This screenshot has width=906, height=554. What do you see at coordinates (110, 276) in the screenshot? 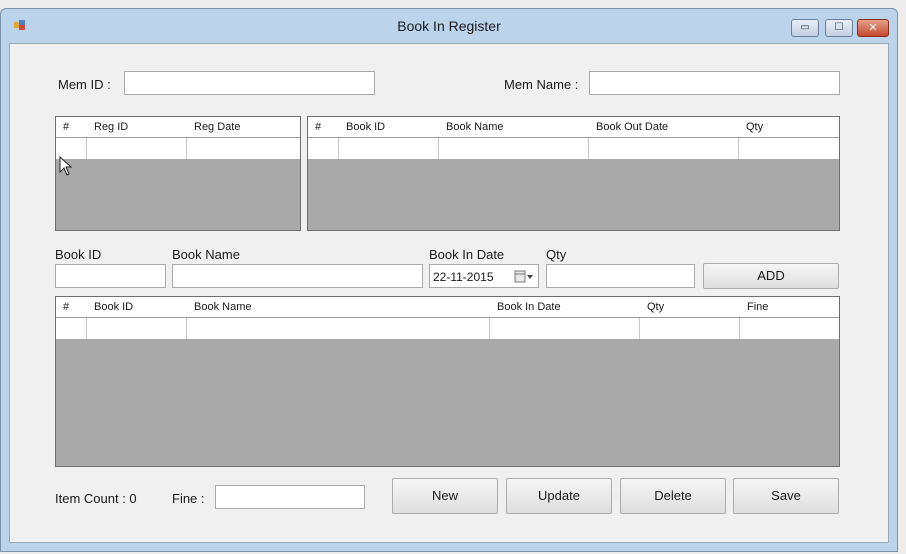
I see `book-id-input` at bounding box center [110, 276].